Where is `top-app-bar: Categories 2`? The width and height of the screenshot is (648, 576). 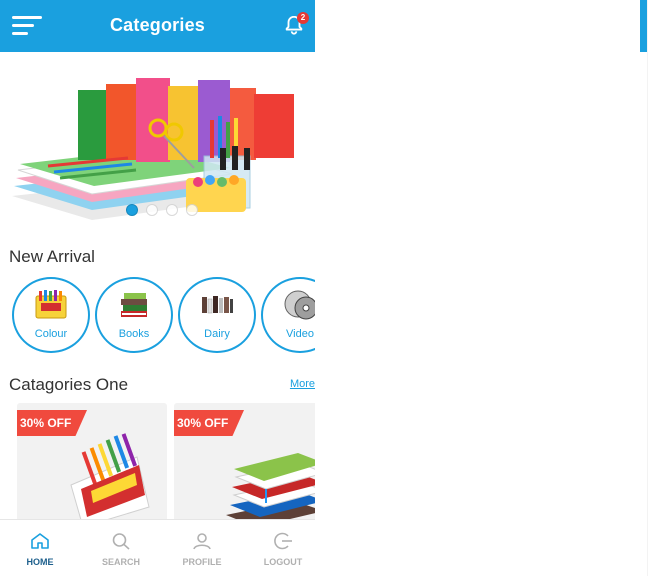
top-app-bar: Categories 2 is located at coordinates (157, 26).